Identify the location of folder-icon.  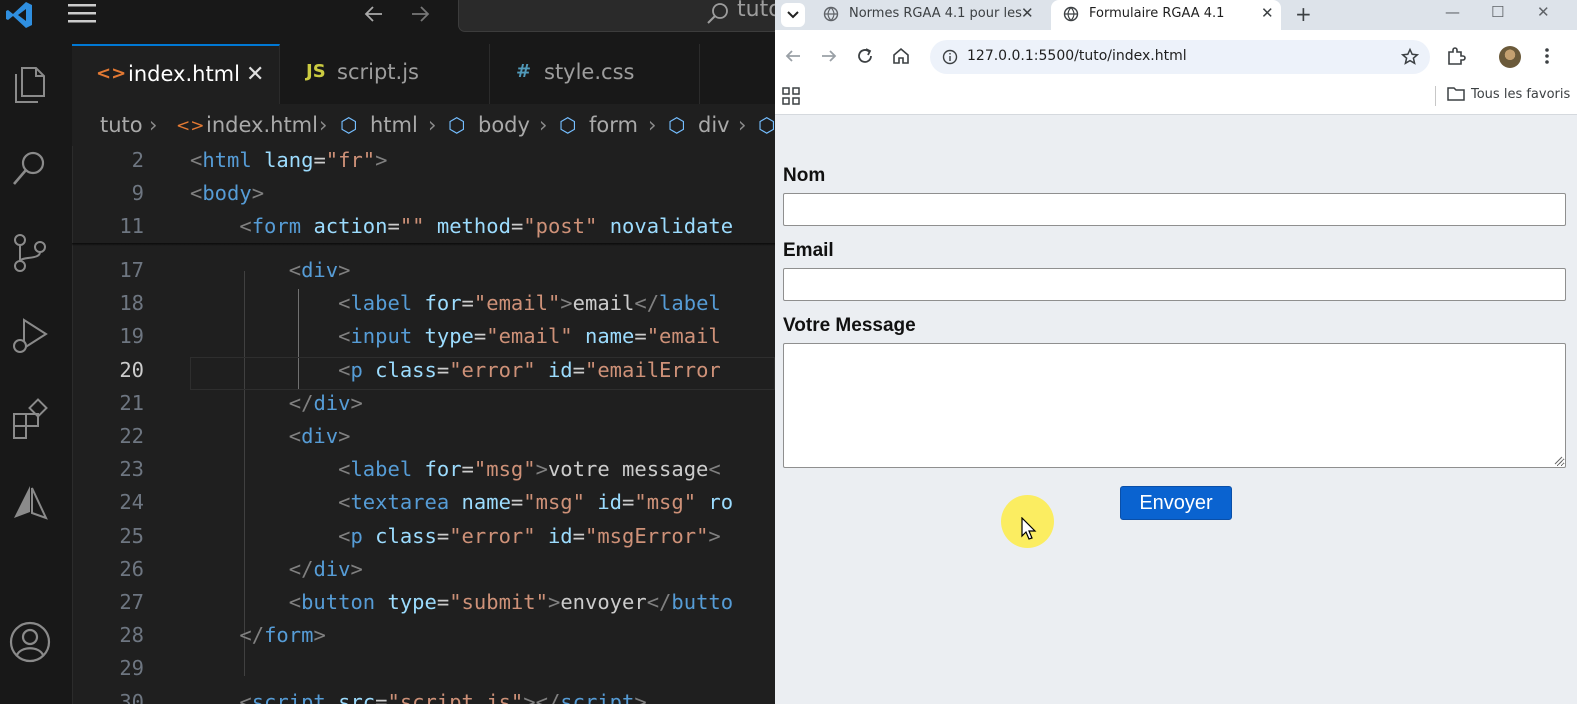
(1456, 94).